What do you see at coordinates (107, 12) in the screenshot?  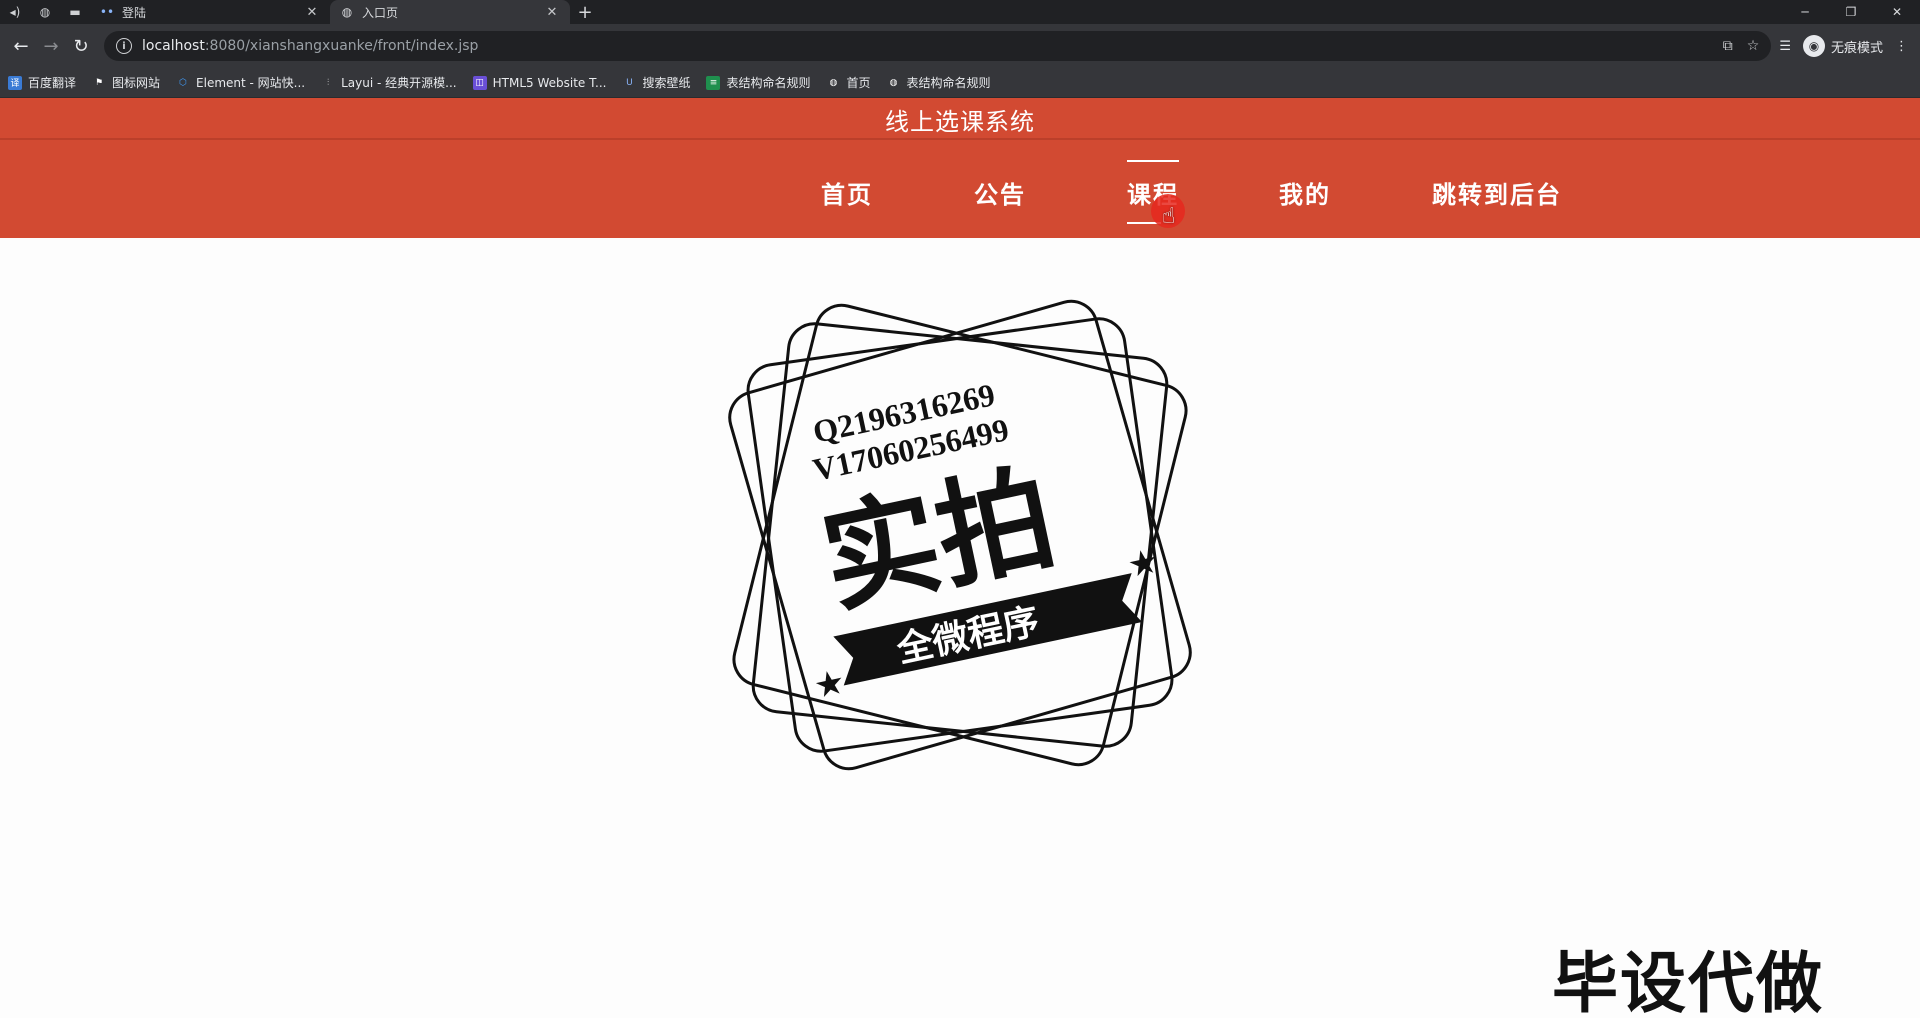 I see `dots-favicon-icon: ••` at bounding box center [107, 12].